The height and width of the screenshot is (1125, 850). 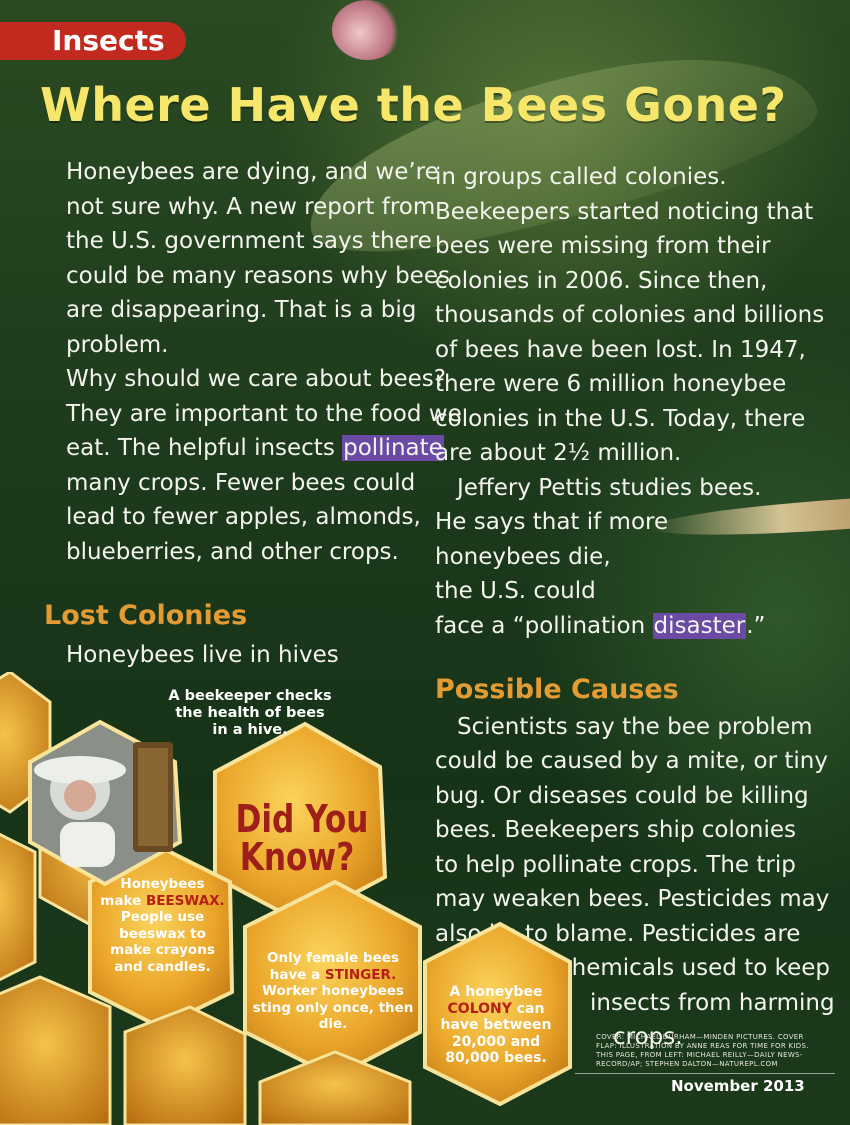 I want to click on text-line: of bees have been lost. In 1947,, so click(x=620, y=349).